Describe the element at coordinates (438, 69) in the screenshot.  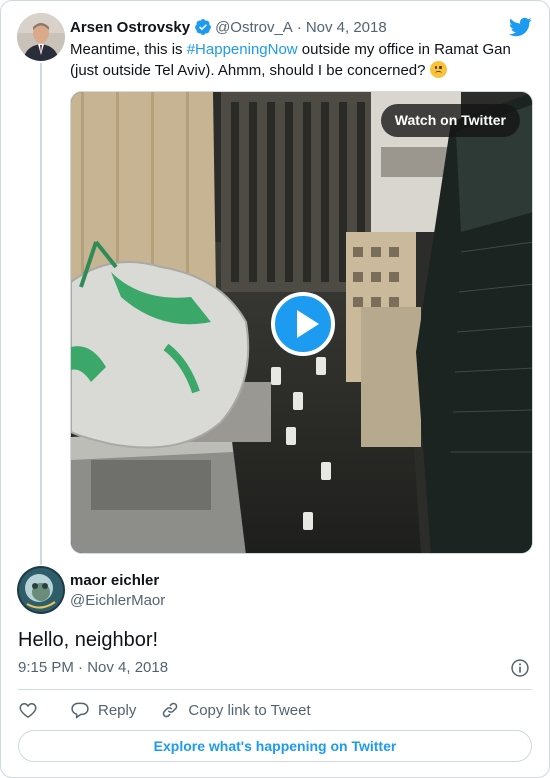
I see `worried-face-icon` at that location.